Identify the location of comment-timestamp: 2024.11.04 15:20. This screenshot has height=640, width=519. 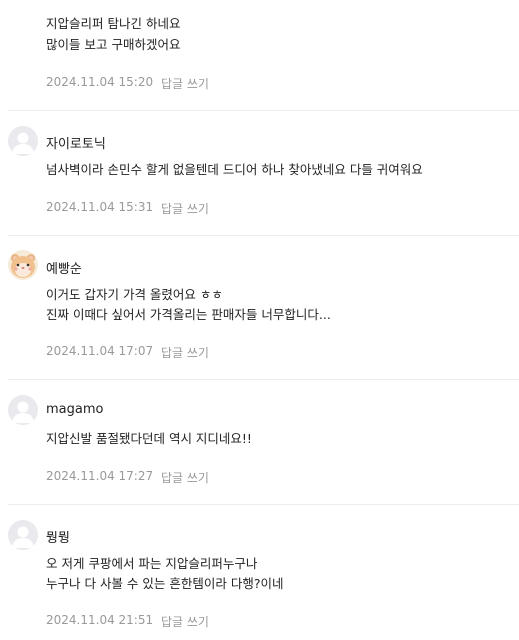
(100, 82).